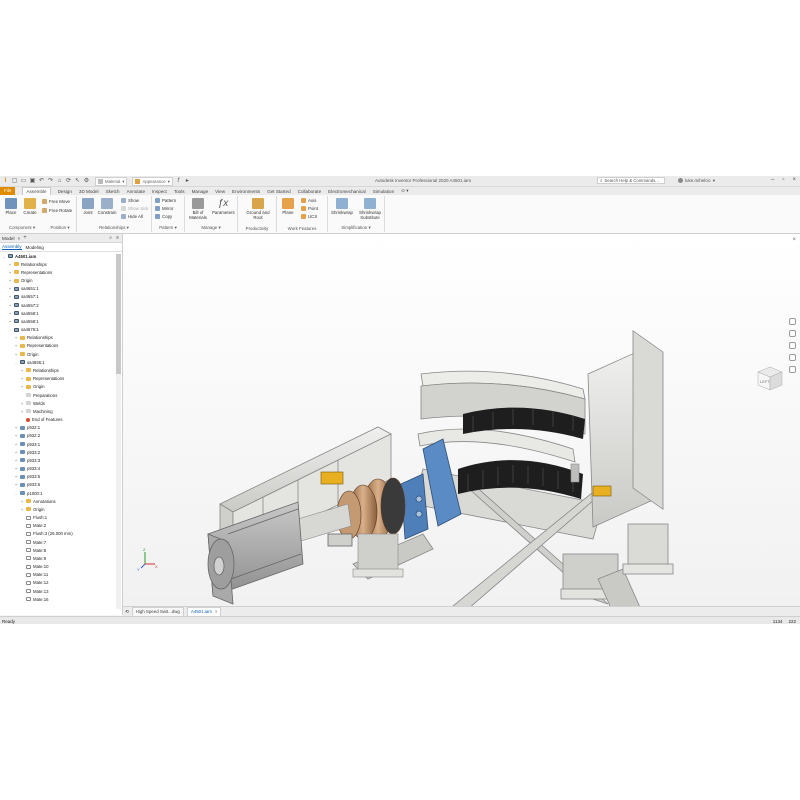  Describe the element at coordinates (57, 567) in the screenshot. I see `tree-node: Mate:10` at that location.